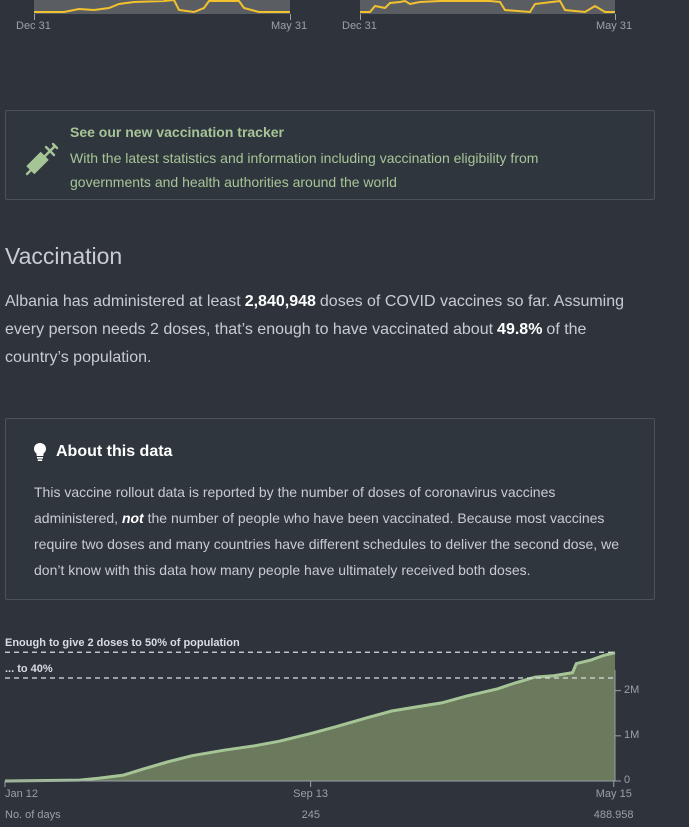 This screenshot has height=827, width=689. What do you see at coordinates (520, 329) in the screenshot?
I see `percent-vaccinated: 49.8%` at bounding box center [520, 329].